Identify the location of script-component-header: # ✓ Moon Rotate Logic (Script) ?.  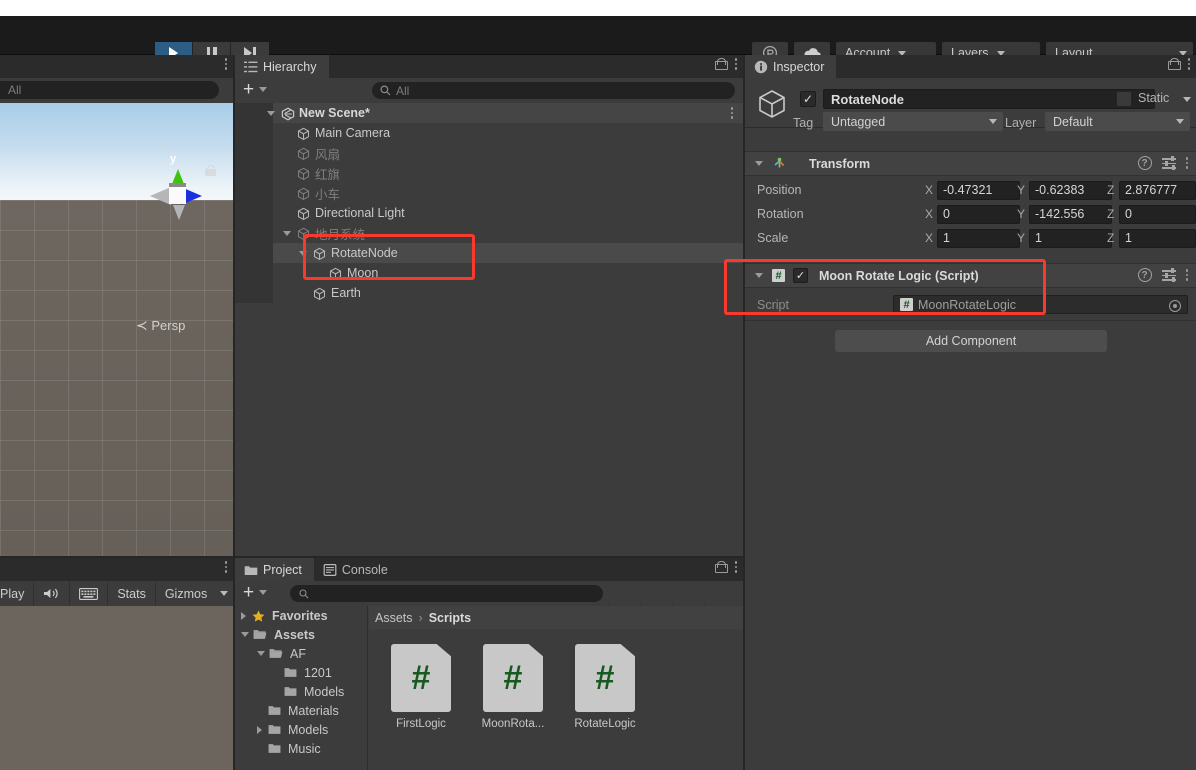
(970, 275).